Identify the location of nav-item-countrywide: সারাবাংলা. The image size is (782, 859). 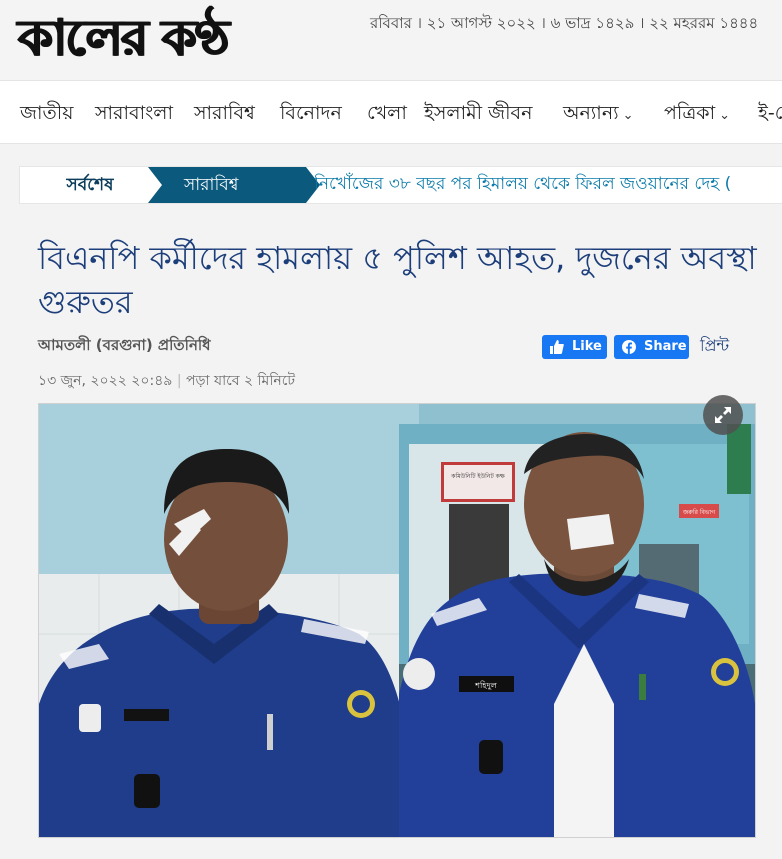
(134, 115).